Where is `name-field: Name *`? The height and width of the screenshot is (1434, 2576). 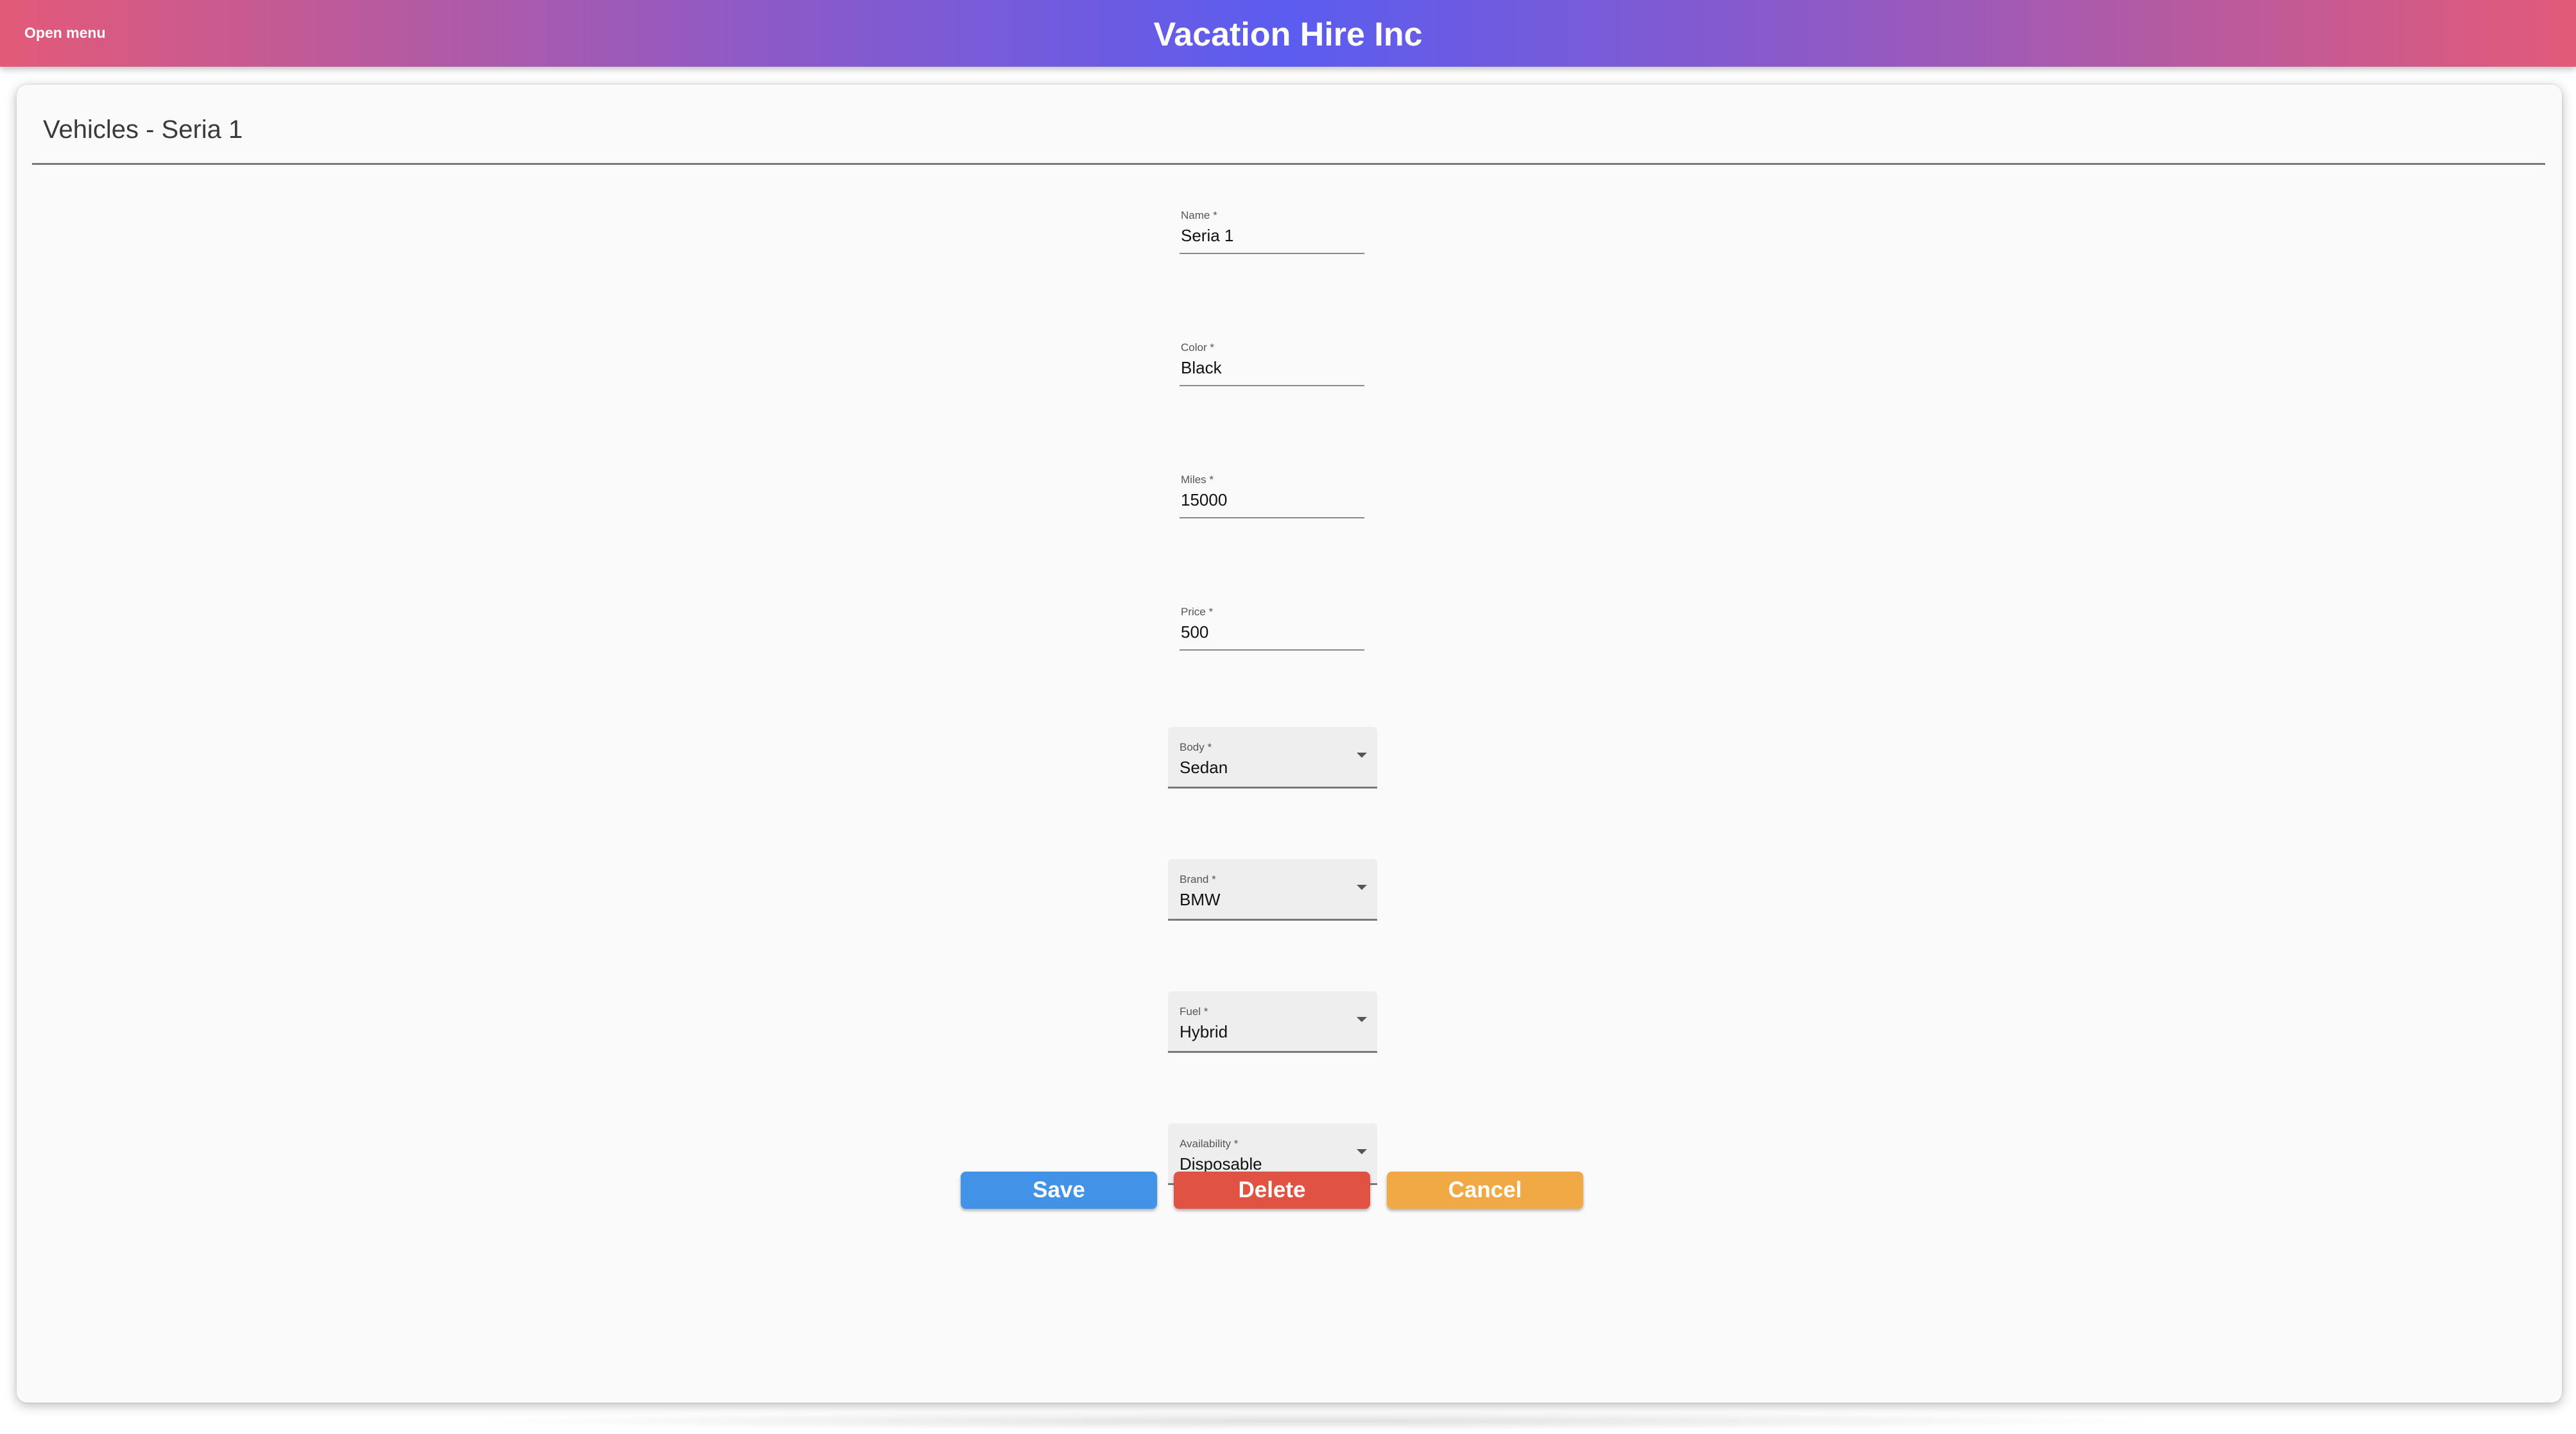
name-field: Name * is located at coordinates (1272, 232).